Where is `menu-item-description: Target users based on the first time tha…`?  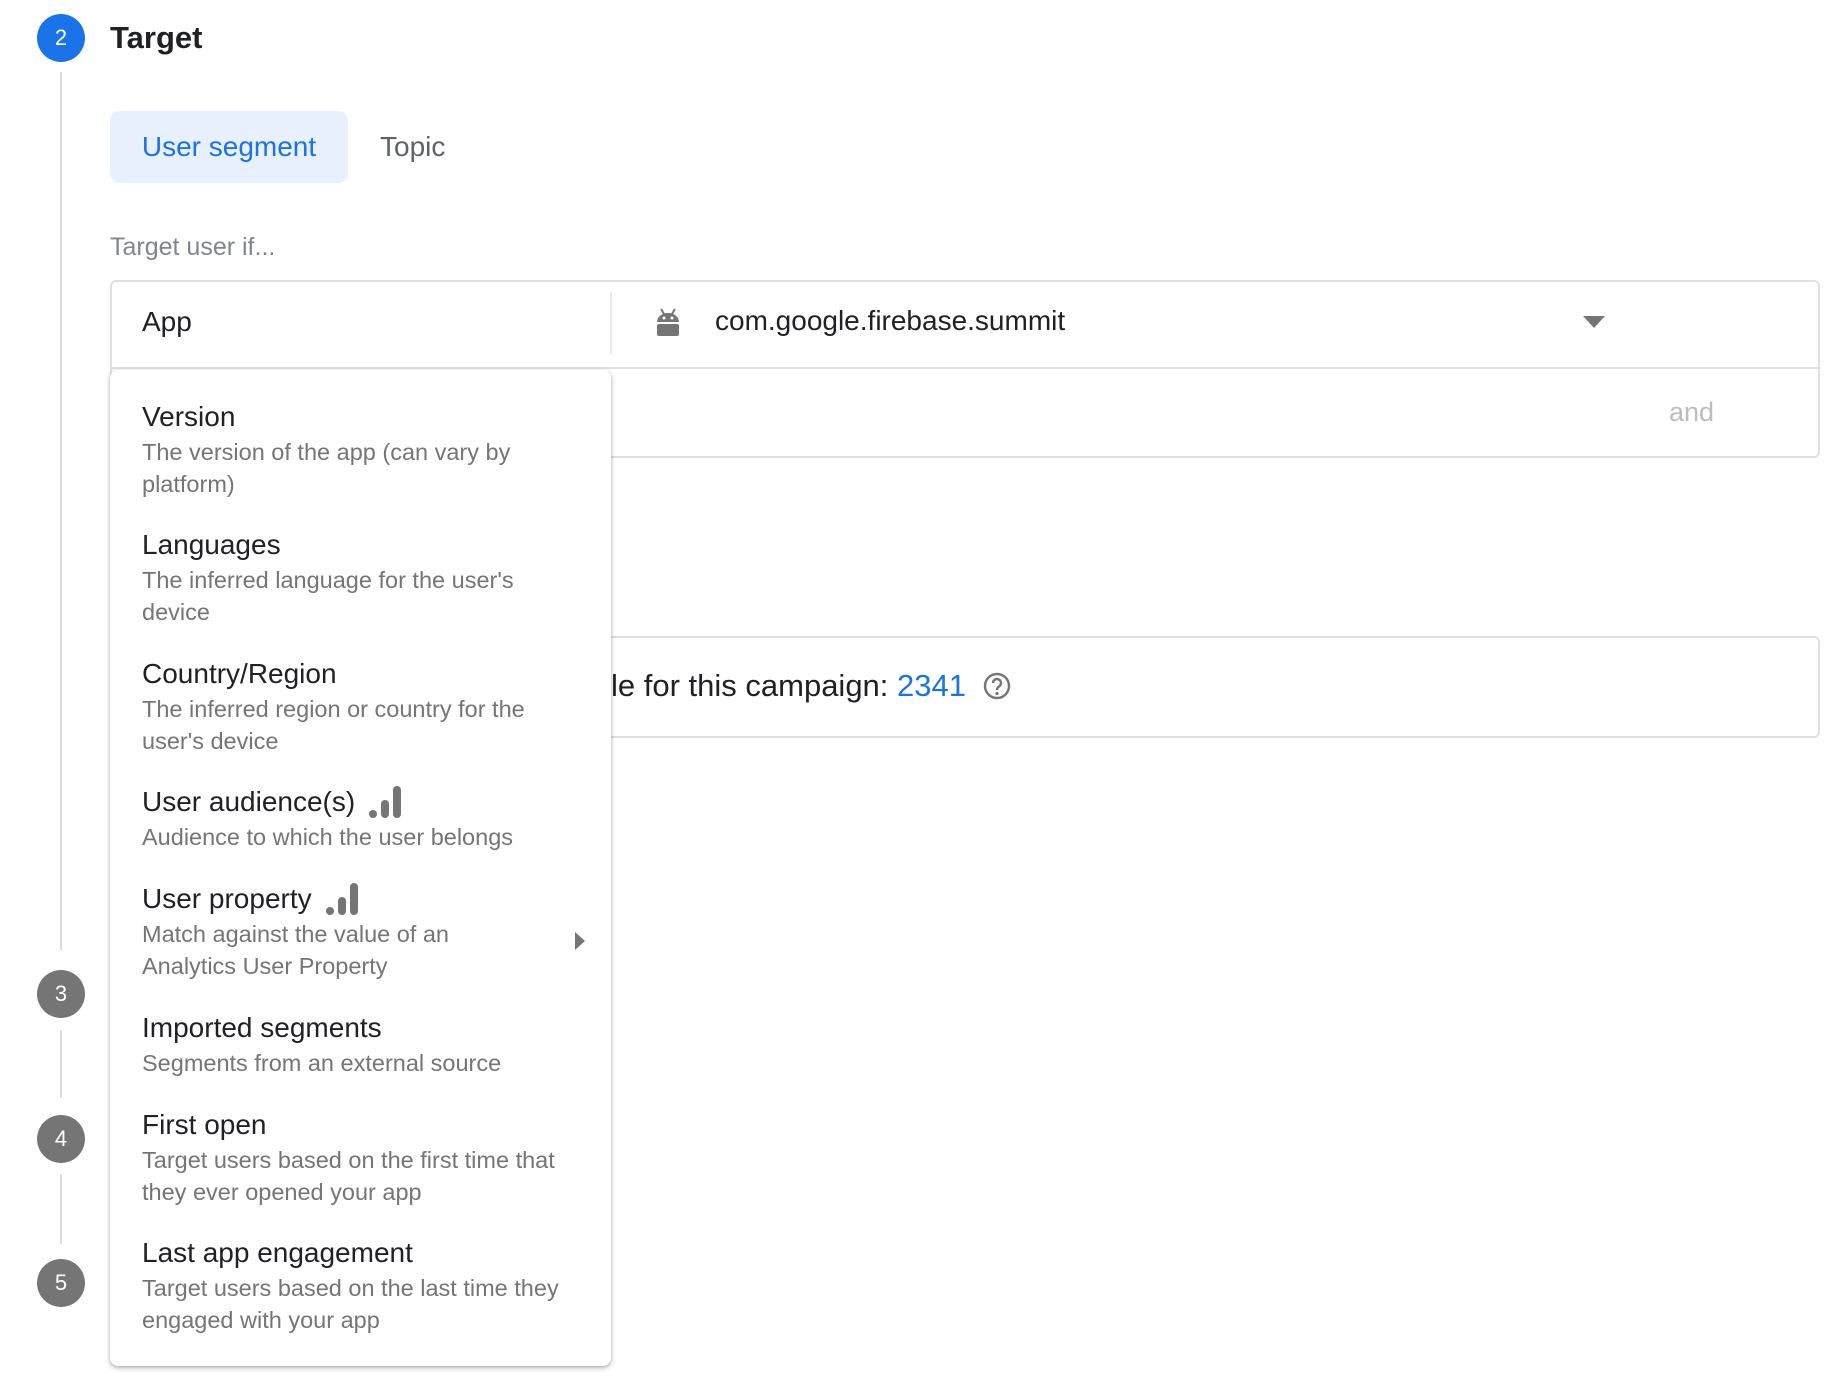 menu-item-description: Target users based on the first time tha… is located at coordinates (348, 1176).